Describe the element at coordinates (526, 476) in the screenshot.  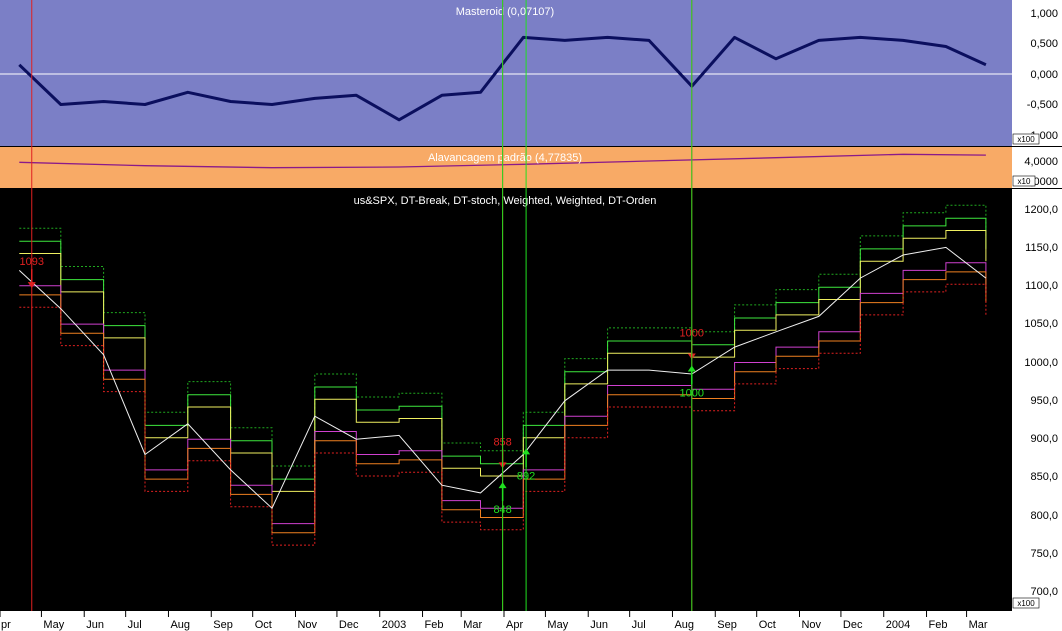
I see `buy-signal-label: 892` at that location.